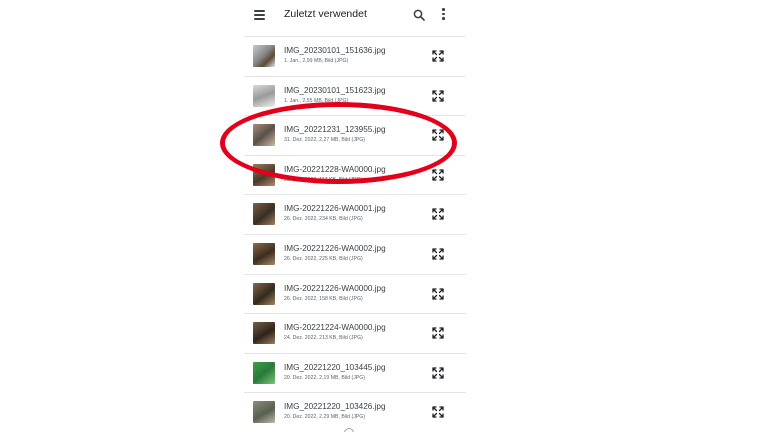  What do you see at coordinates (325, 14) in the screenshot?
I see `page-title: Zuletzt verwendet` at bounding box center [325, 14].